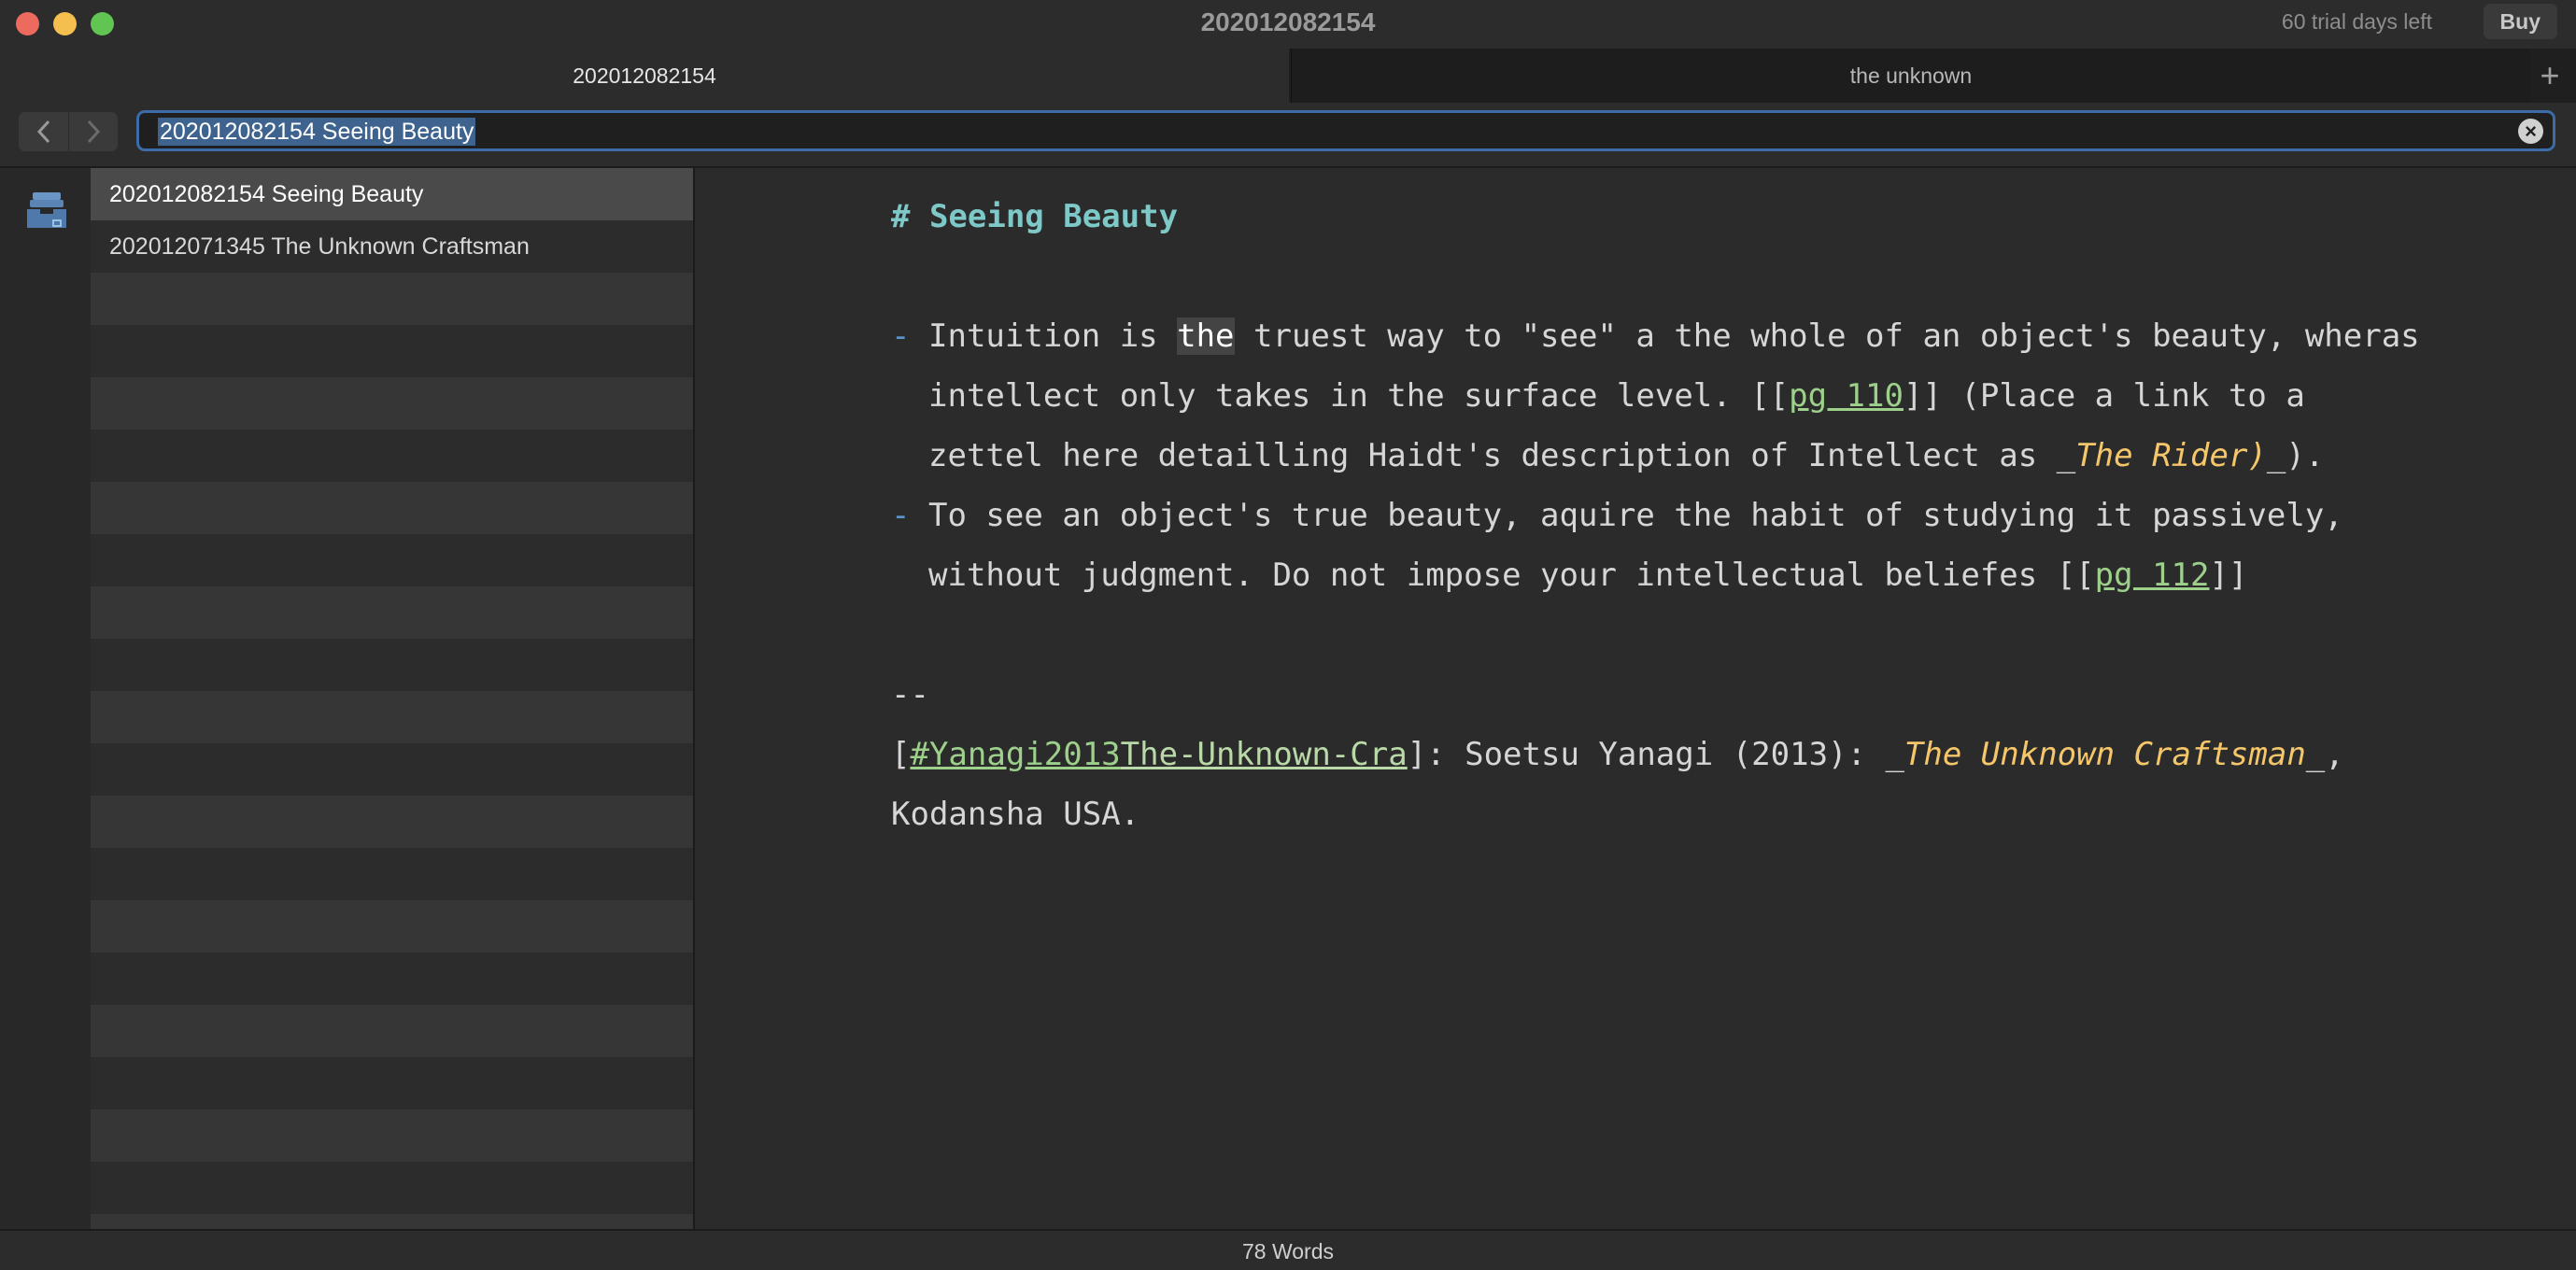 The width and height of the screenshot is (2576, 1270). Describe the element at coordinates (392, 194) in the screenshot. I see `list-item: 202012082154 Seeing Beauty` at that location.